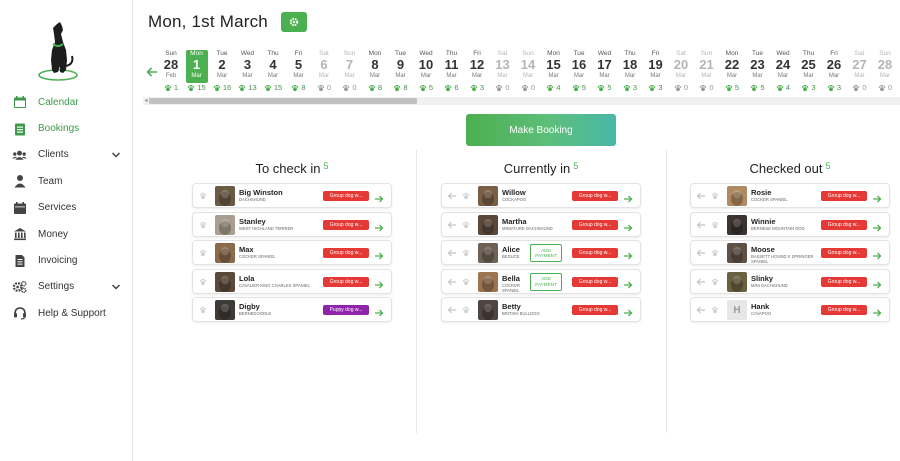 Image resolution: width=900 pixels, height=461 pixels. Describe the element at coordinates (375, 66) in the screenshot. I see `day-cell: Mon 8 Mar` at that location.